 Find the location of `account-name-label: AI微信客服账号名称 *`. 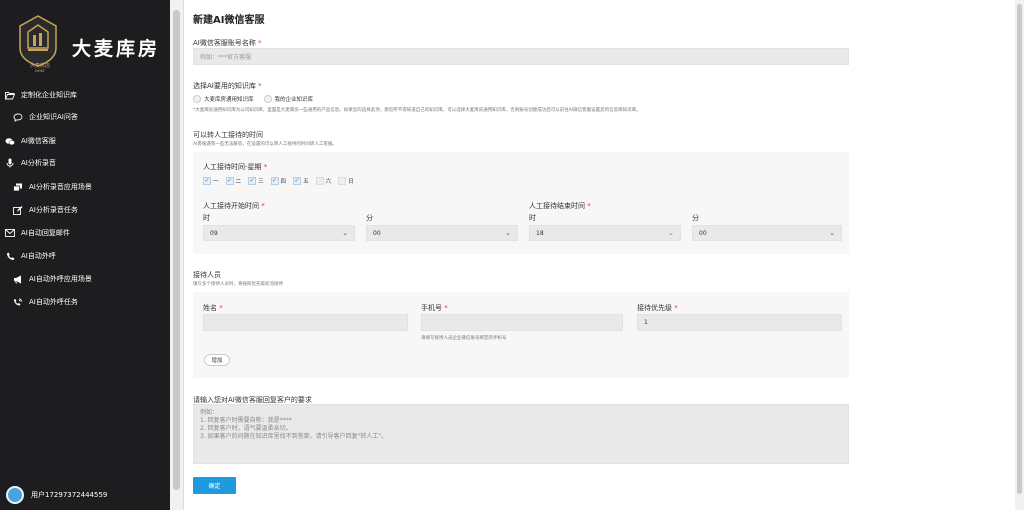

account-name-label: AI微信客服账号名称 * is located at coordinates (227, 43).